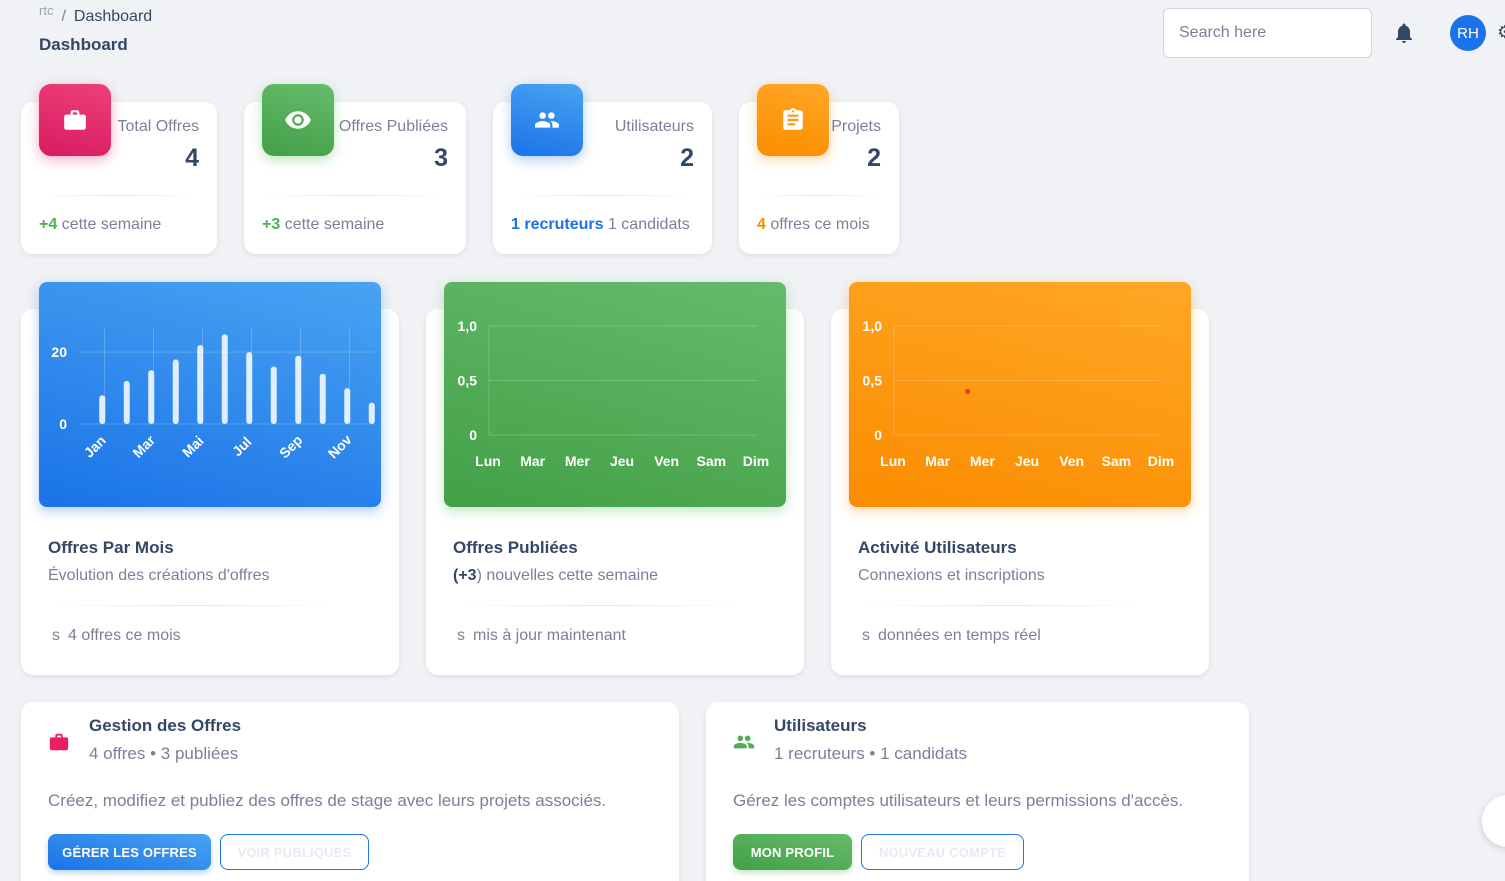 This screenshot has height=881, width=1505. What do you see at coordinates (210, 394) in the screenshot?
I see `bar-chart: 0 20 Jan Mar Mai Jul Sep Nov` at bounding box center [210, 394].